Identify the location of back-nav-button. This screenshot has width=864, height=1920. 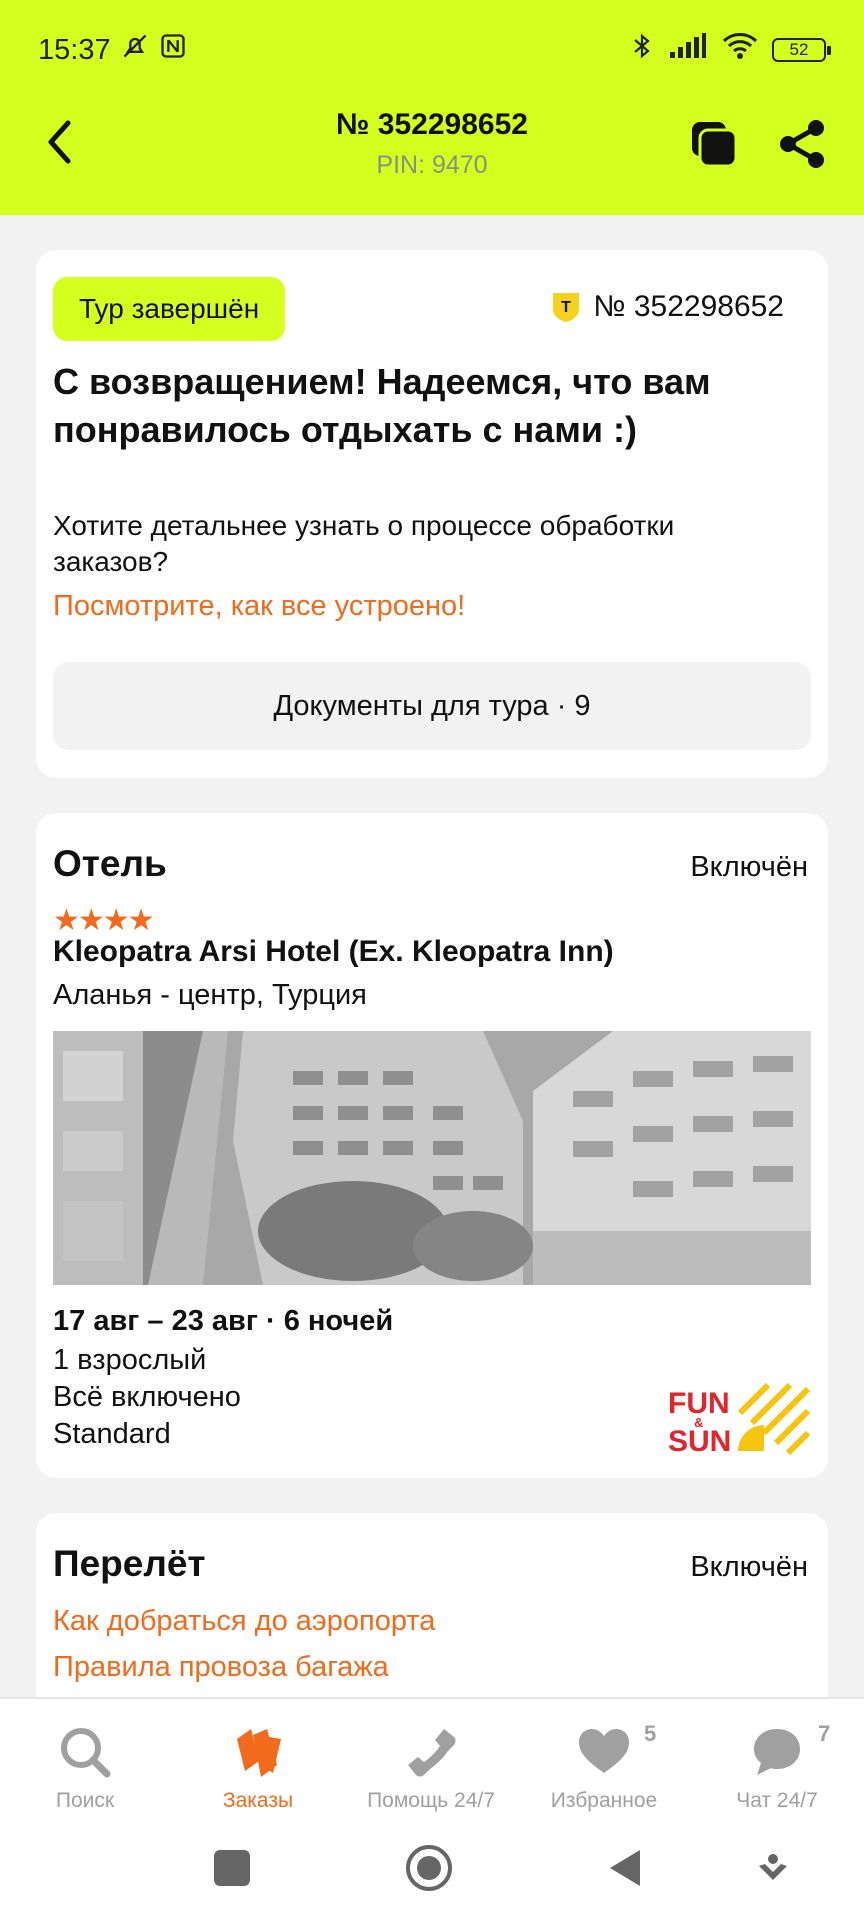
(624, 1868).